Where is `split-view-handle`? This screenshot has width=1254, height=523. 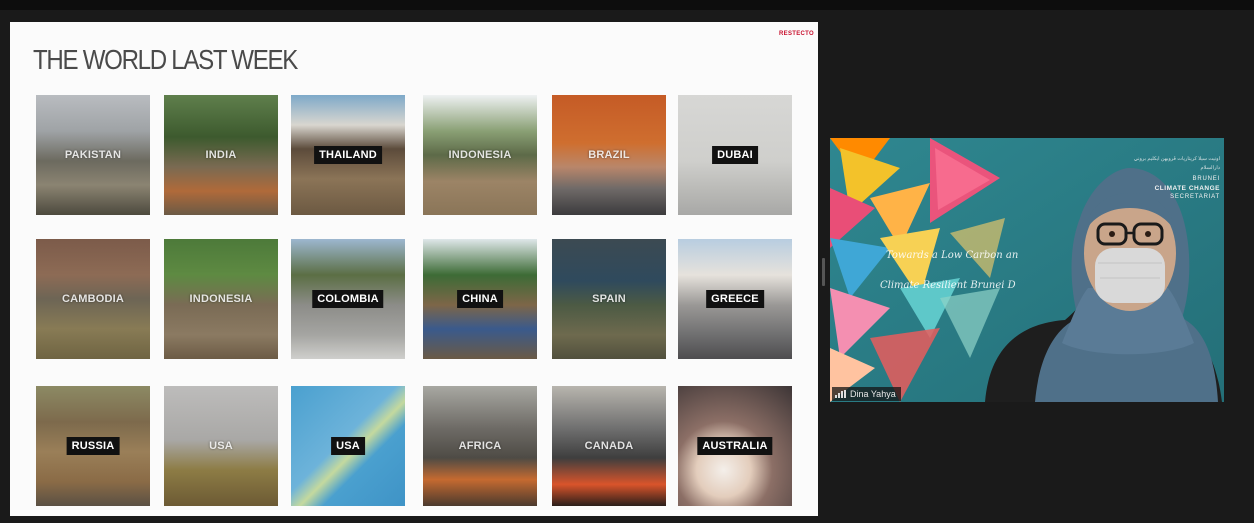 split-view-handle is located at coordinates (823, 272).